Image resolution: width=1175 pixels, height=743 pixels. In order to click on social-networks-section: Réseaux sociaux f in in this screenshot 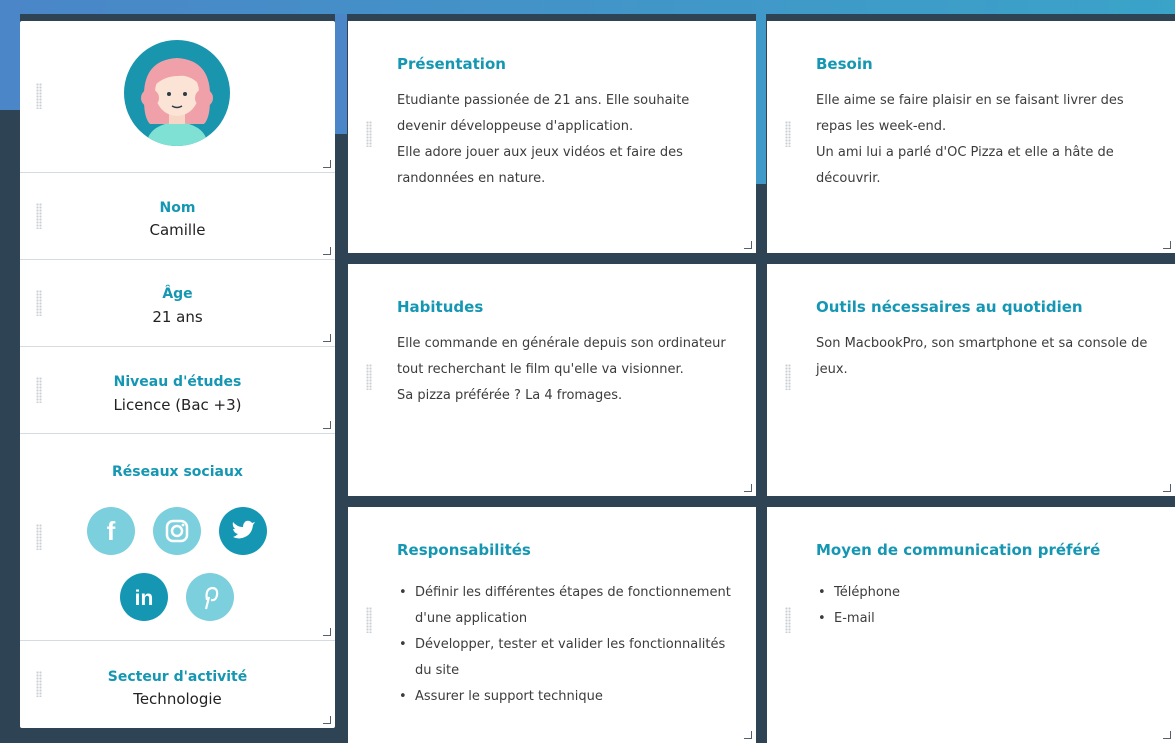, I will do `click(177, 537)`.